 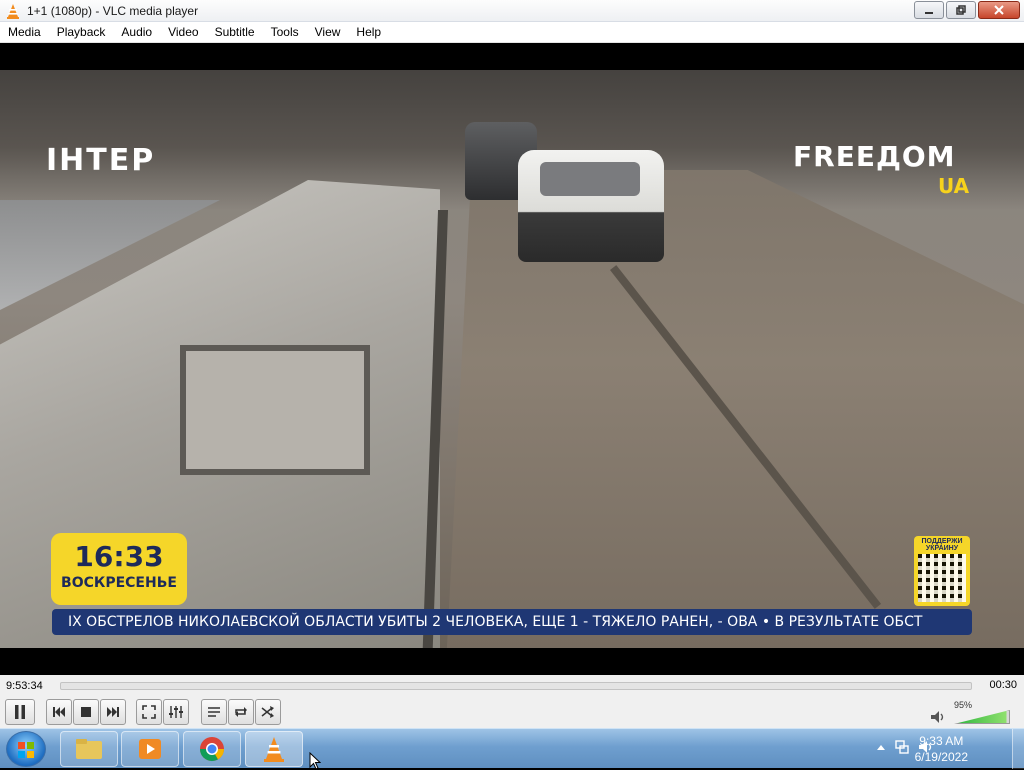 I want to click on taskbar-vlc, so click(x=274, y=749).